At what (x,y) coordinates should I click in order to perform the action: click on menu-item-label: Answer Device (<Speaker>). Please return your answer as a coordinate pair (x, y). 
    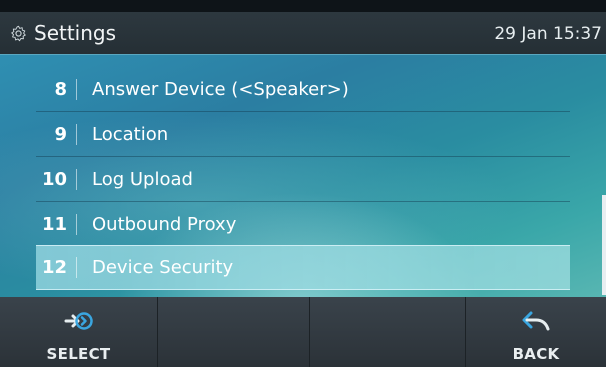
    Looking at the image, I should click on (220, 89).